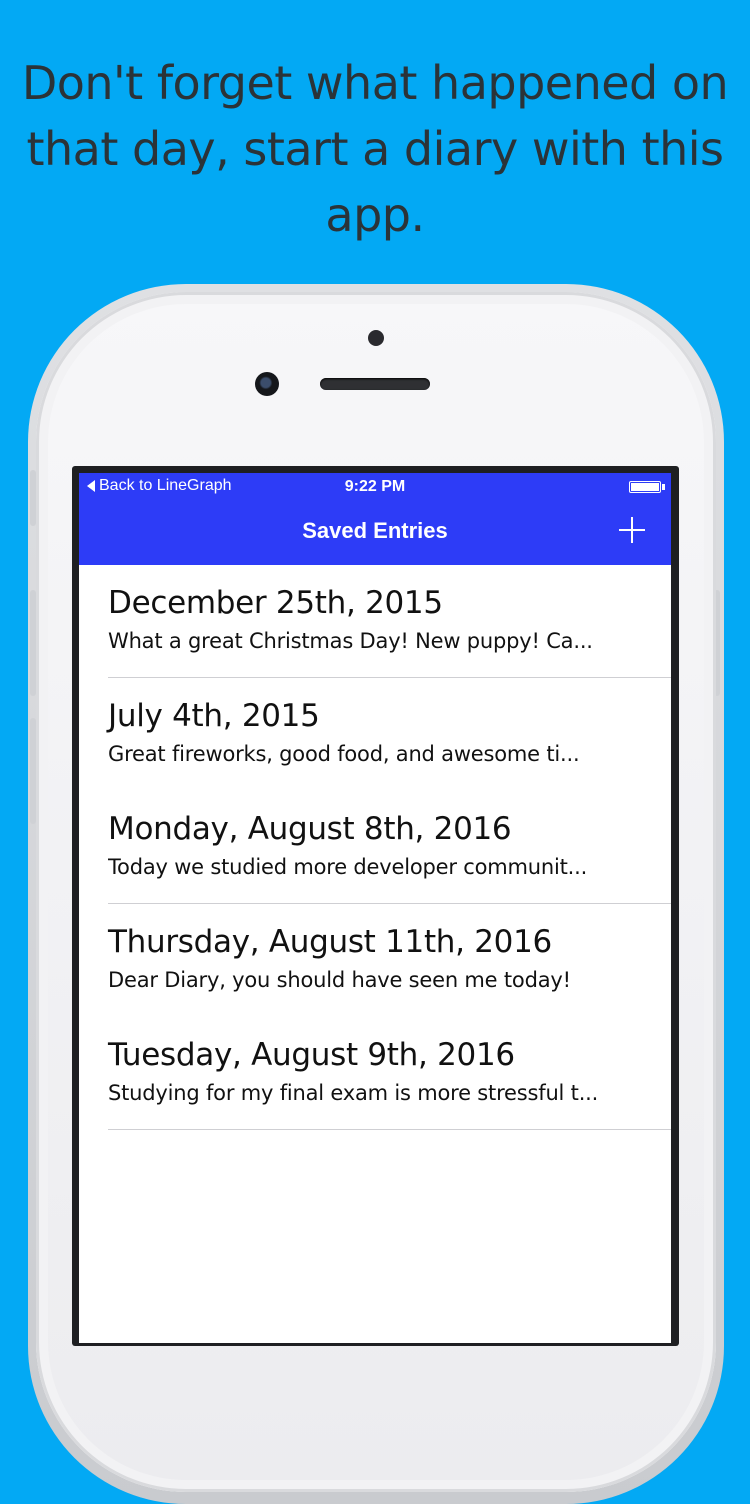  Describe the element at coordinates (214, 716) in the screenshot. I see `entry-date: July 4th, 2015` at that location.